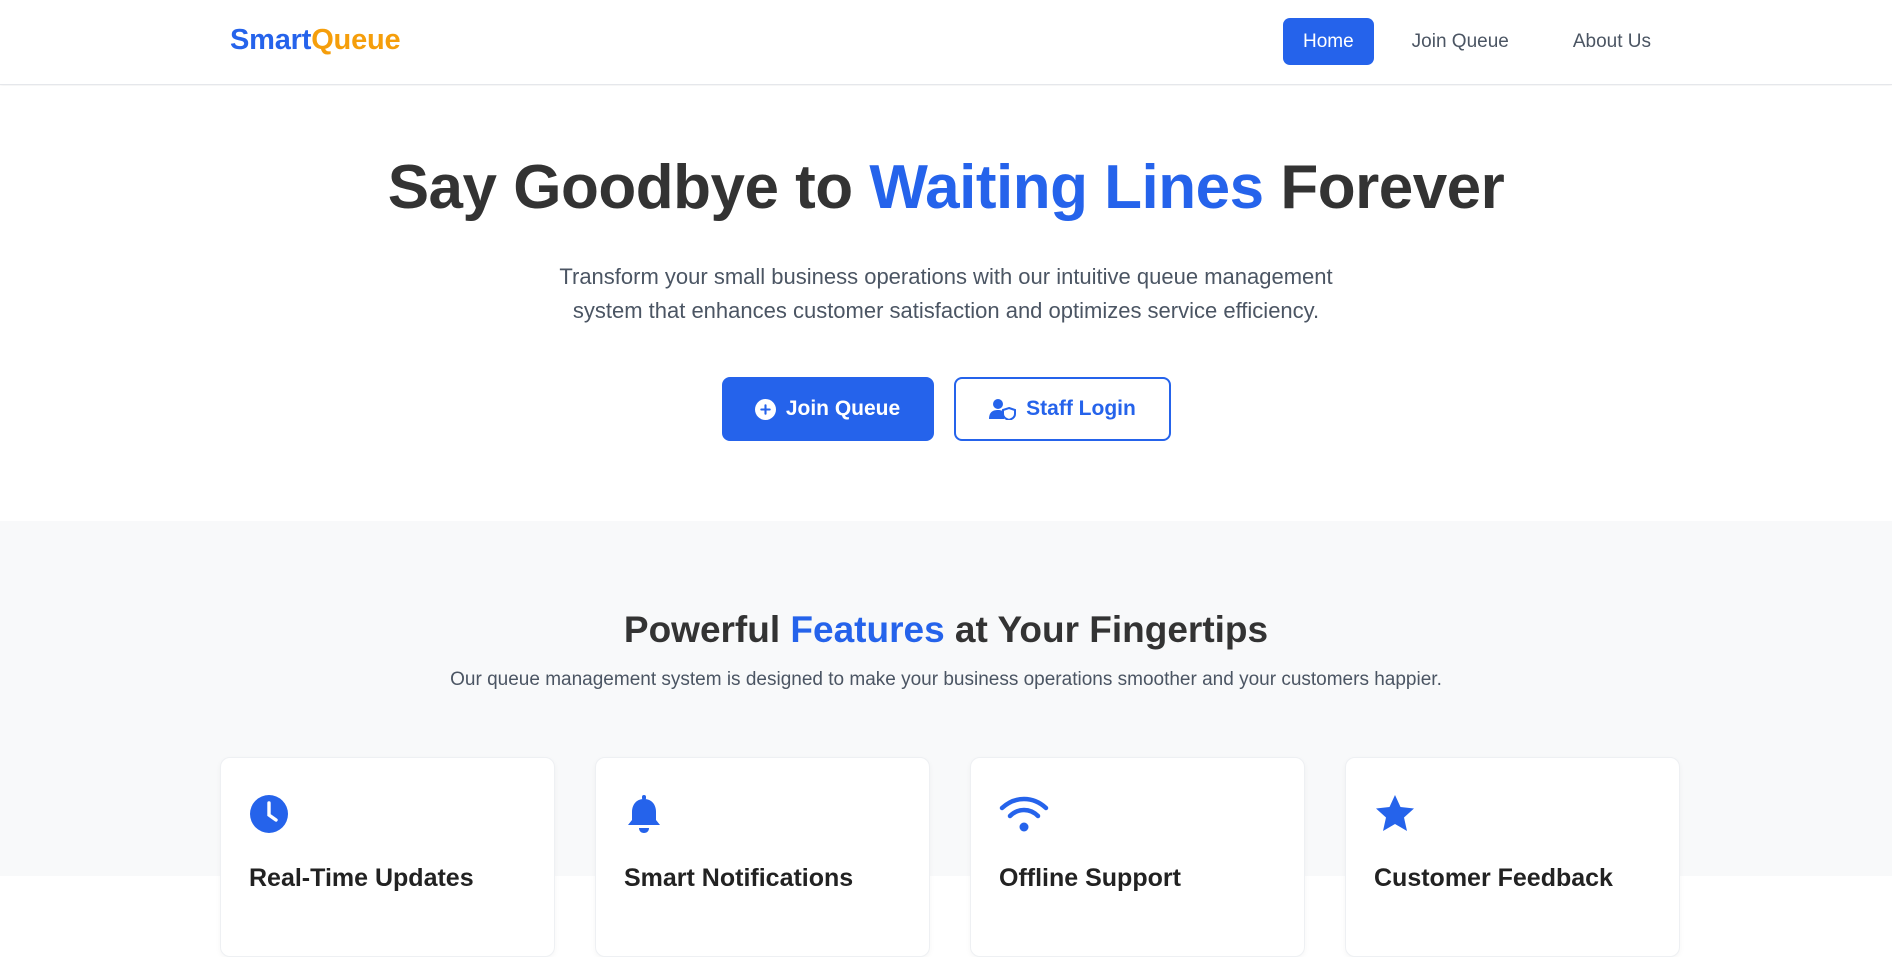 The image size is (1892, 957). I want to click on nav-home: Home, so click(1328, 41).